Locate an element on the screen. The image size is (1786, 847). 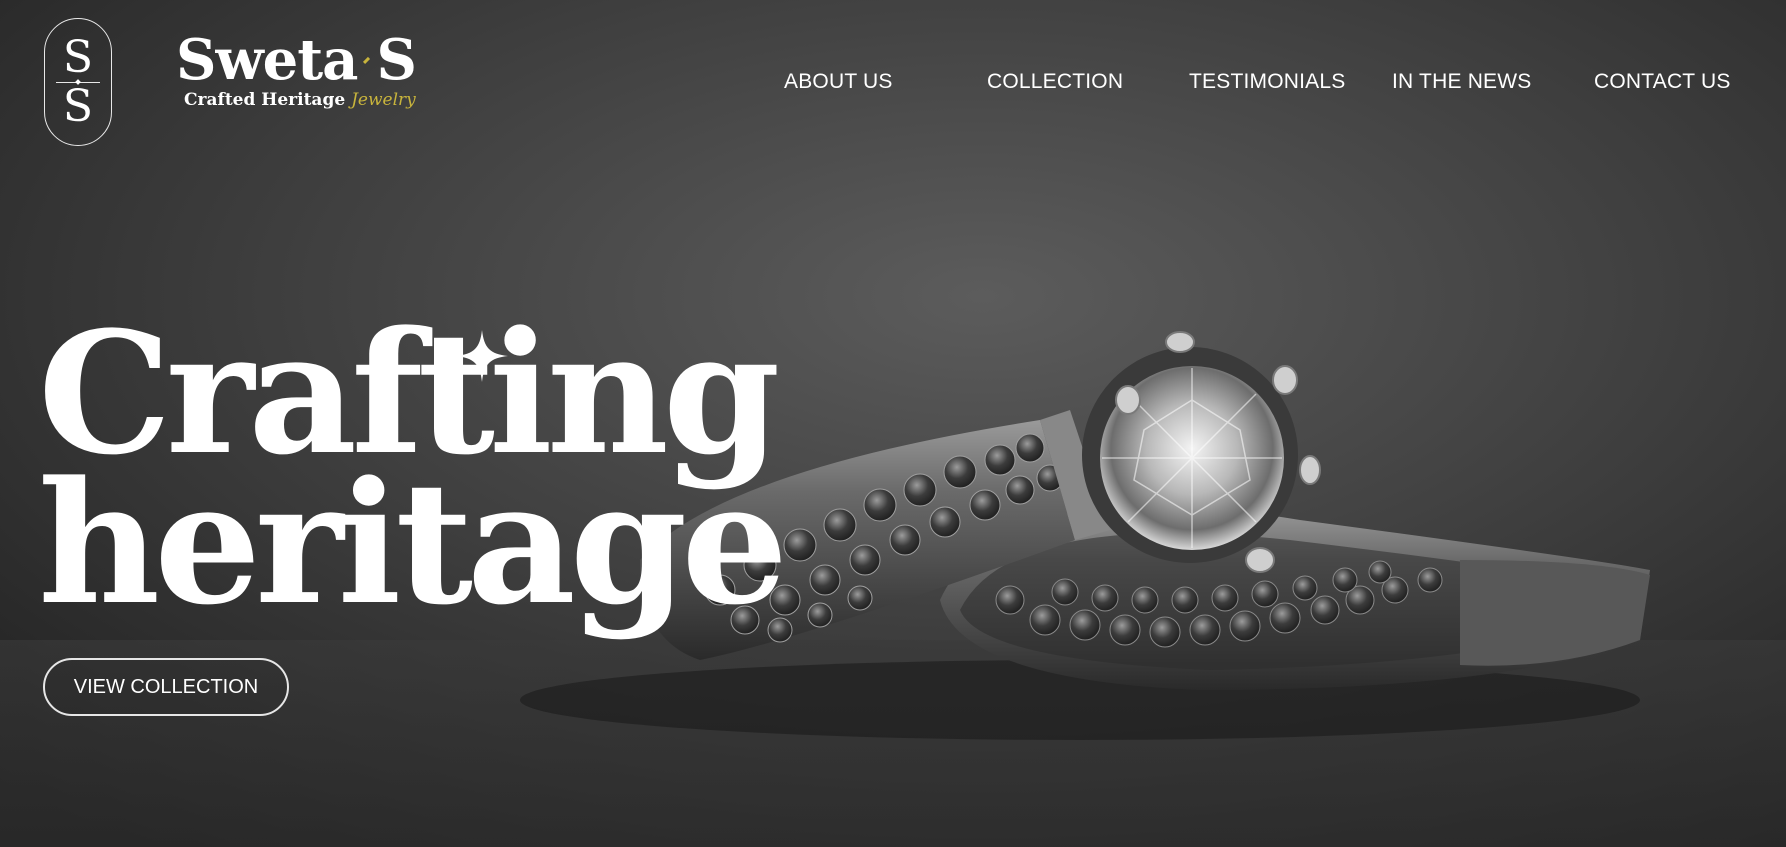
sparkle-icon is located at coordinates (482, 356).